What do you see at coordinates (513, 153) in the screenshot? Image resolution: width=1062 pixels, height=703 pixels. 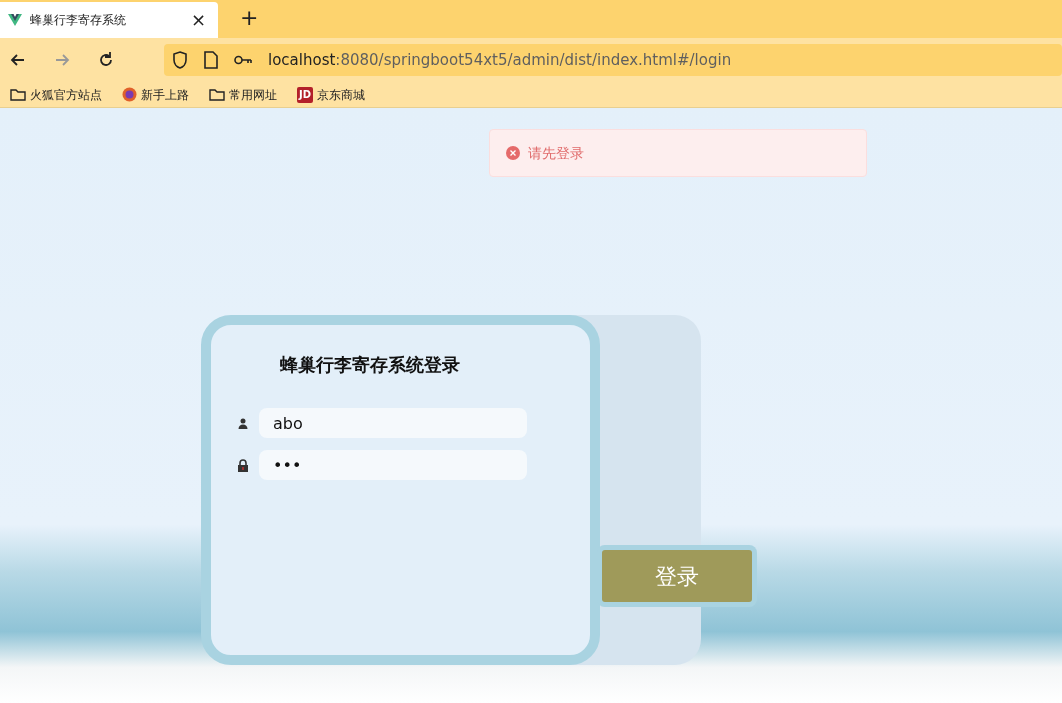 I see `error-icon` at bounding box center [513, 153].